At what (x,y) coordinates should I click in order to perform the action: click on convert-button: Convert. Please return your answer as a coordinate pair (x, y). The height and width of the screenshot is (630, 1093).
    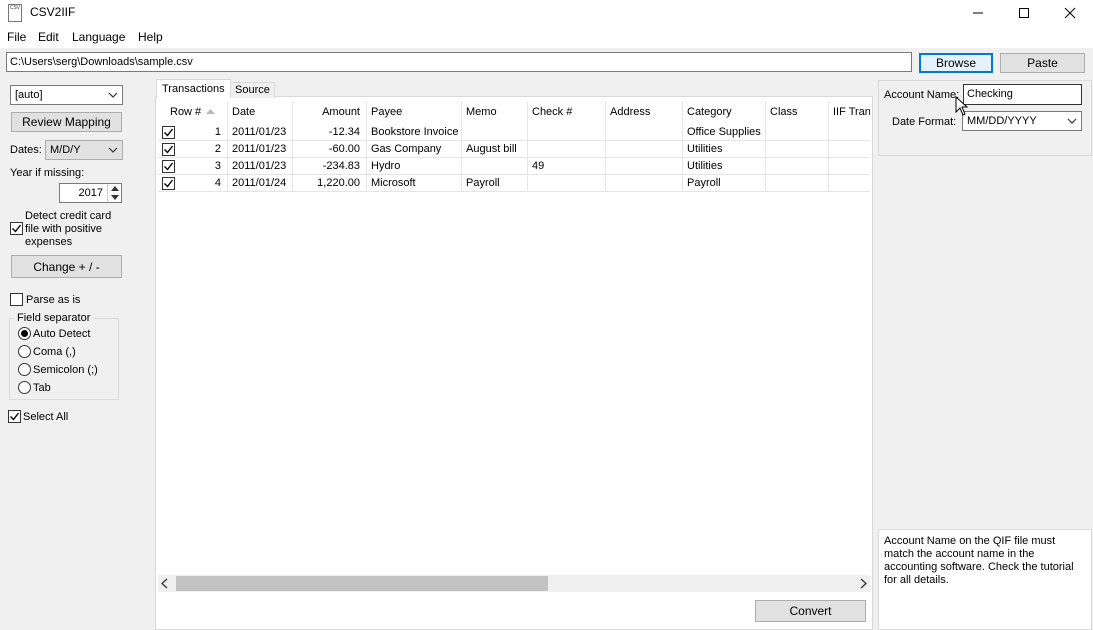
    Looking at the image, I should click on (810, 611).